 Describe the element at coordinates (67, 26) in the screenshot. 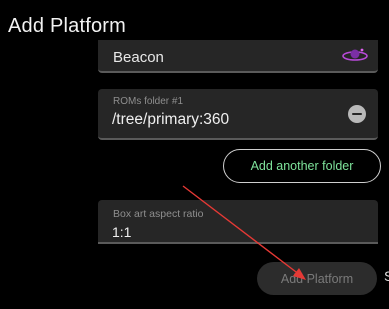

I see `page-title: Add Platform` at that location.